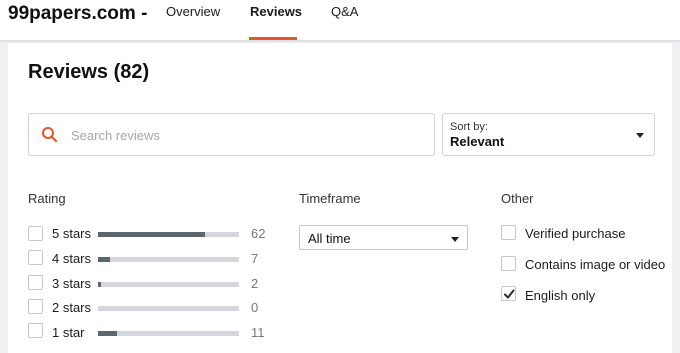  I want to click on tab-reviews: Reviews, so click(276, 11).